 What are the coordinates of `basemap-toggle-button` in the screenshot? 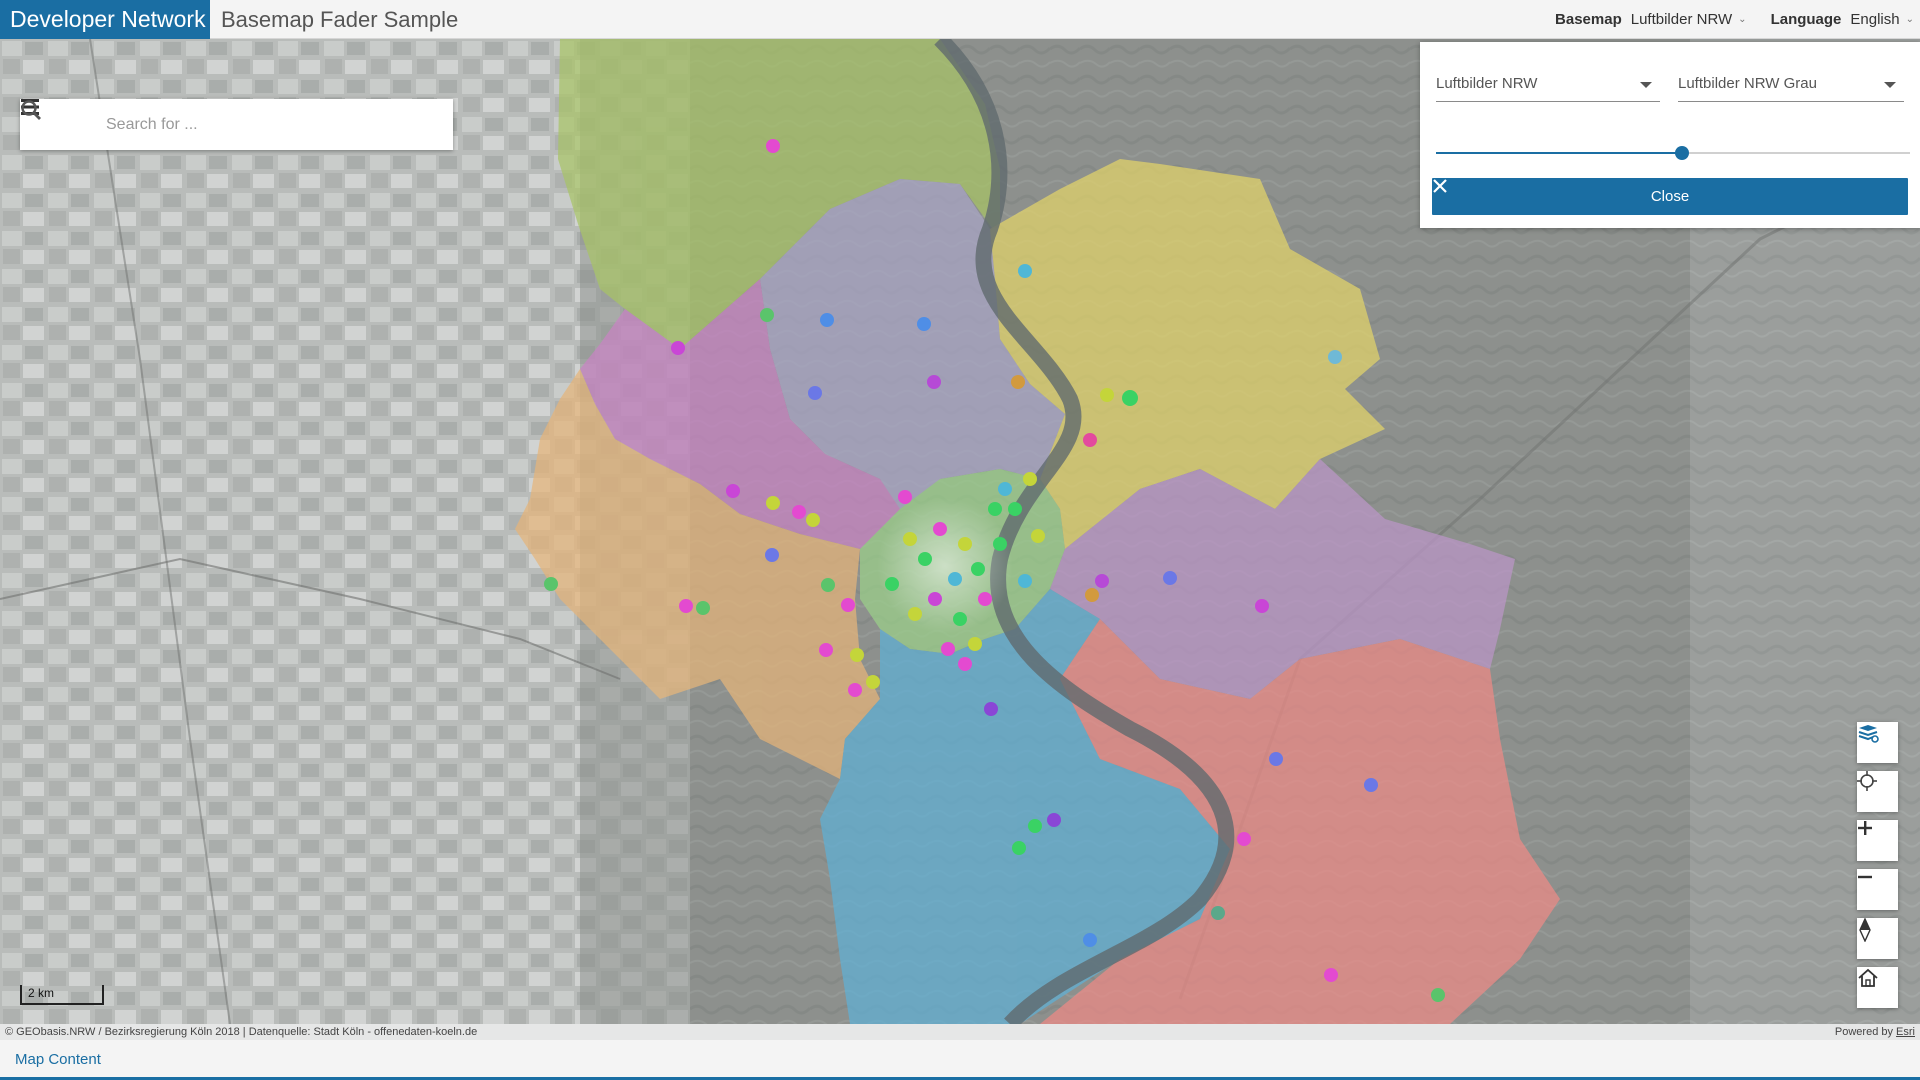 It's located at (1877, 742).